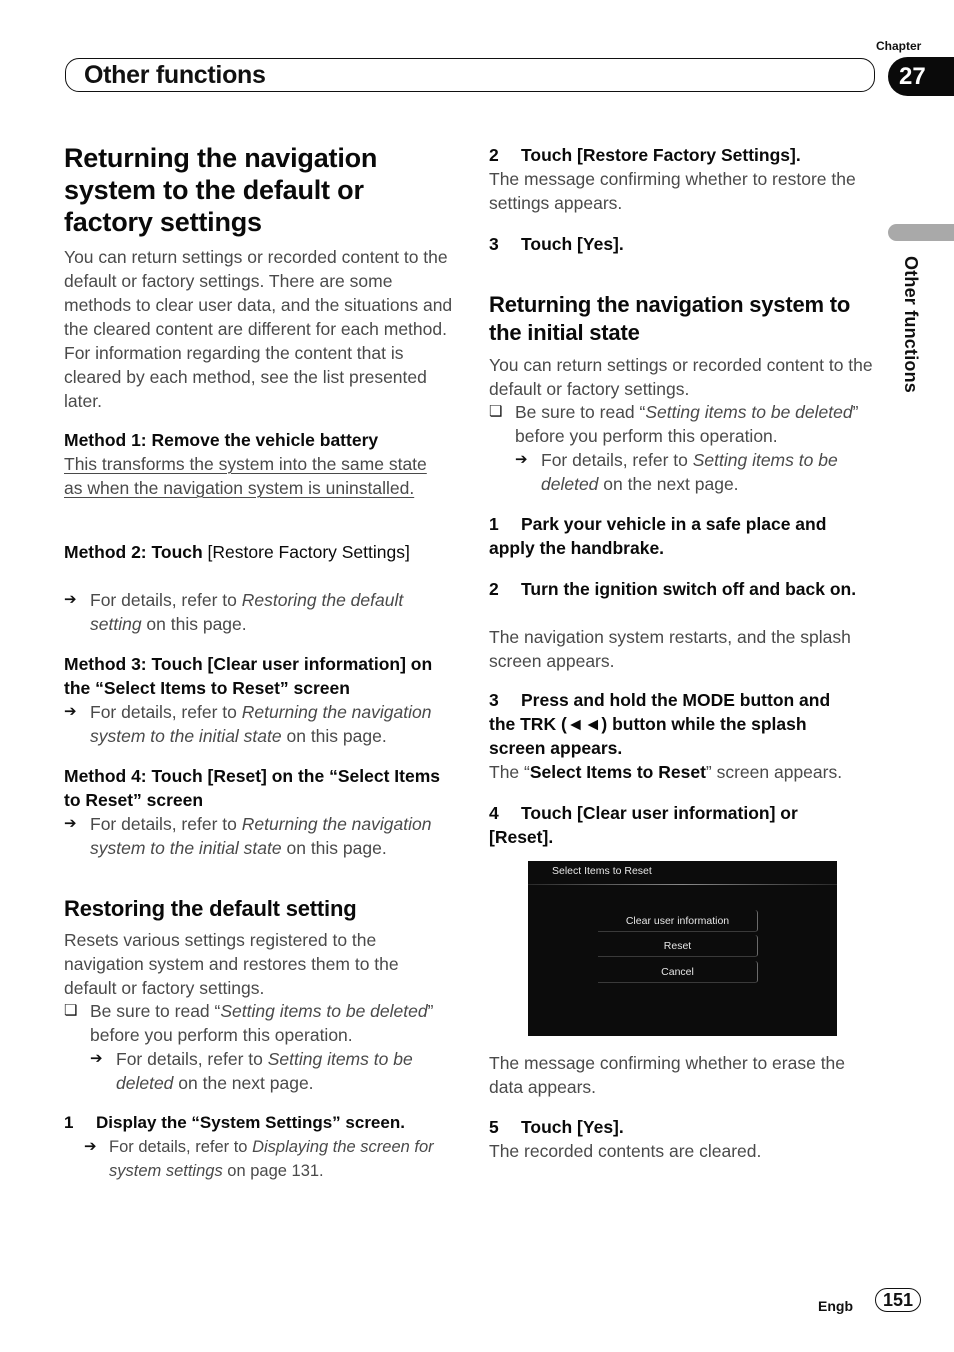 The width and height of the screenshot is (954, 1352). Describe the element at coordinates (308, 552) in the screenshot. I see `method-2-label: [Restore Factory Settings]` at that location.